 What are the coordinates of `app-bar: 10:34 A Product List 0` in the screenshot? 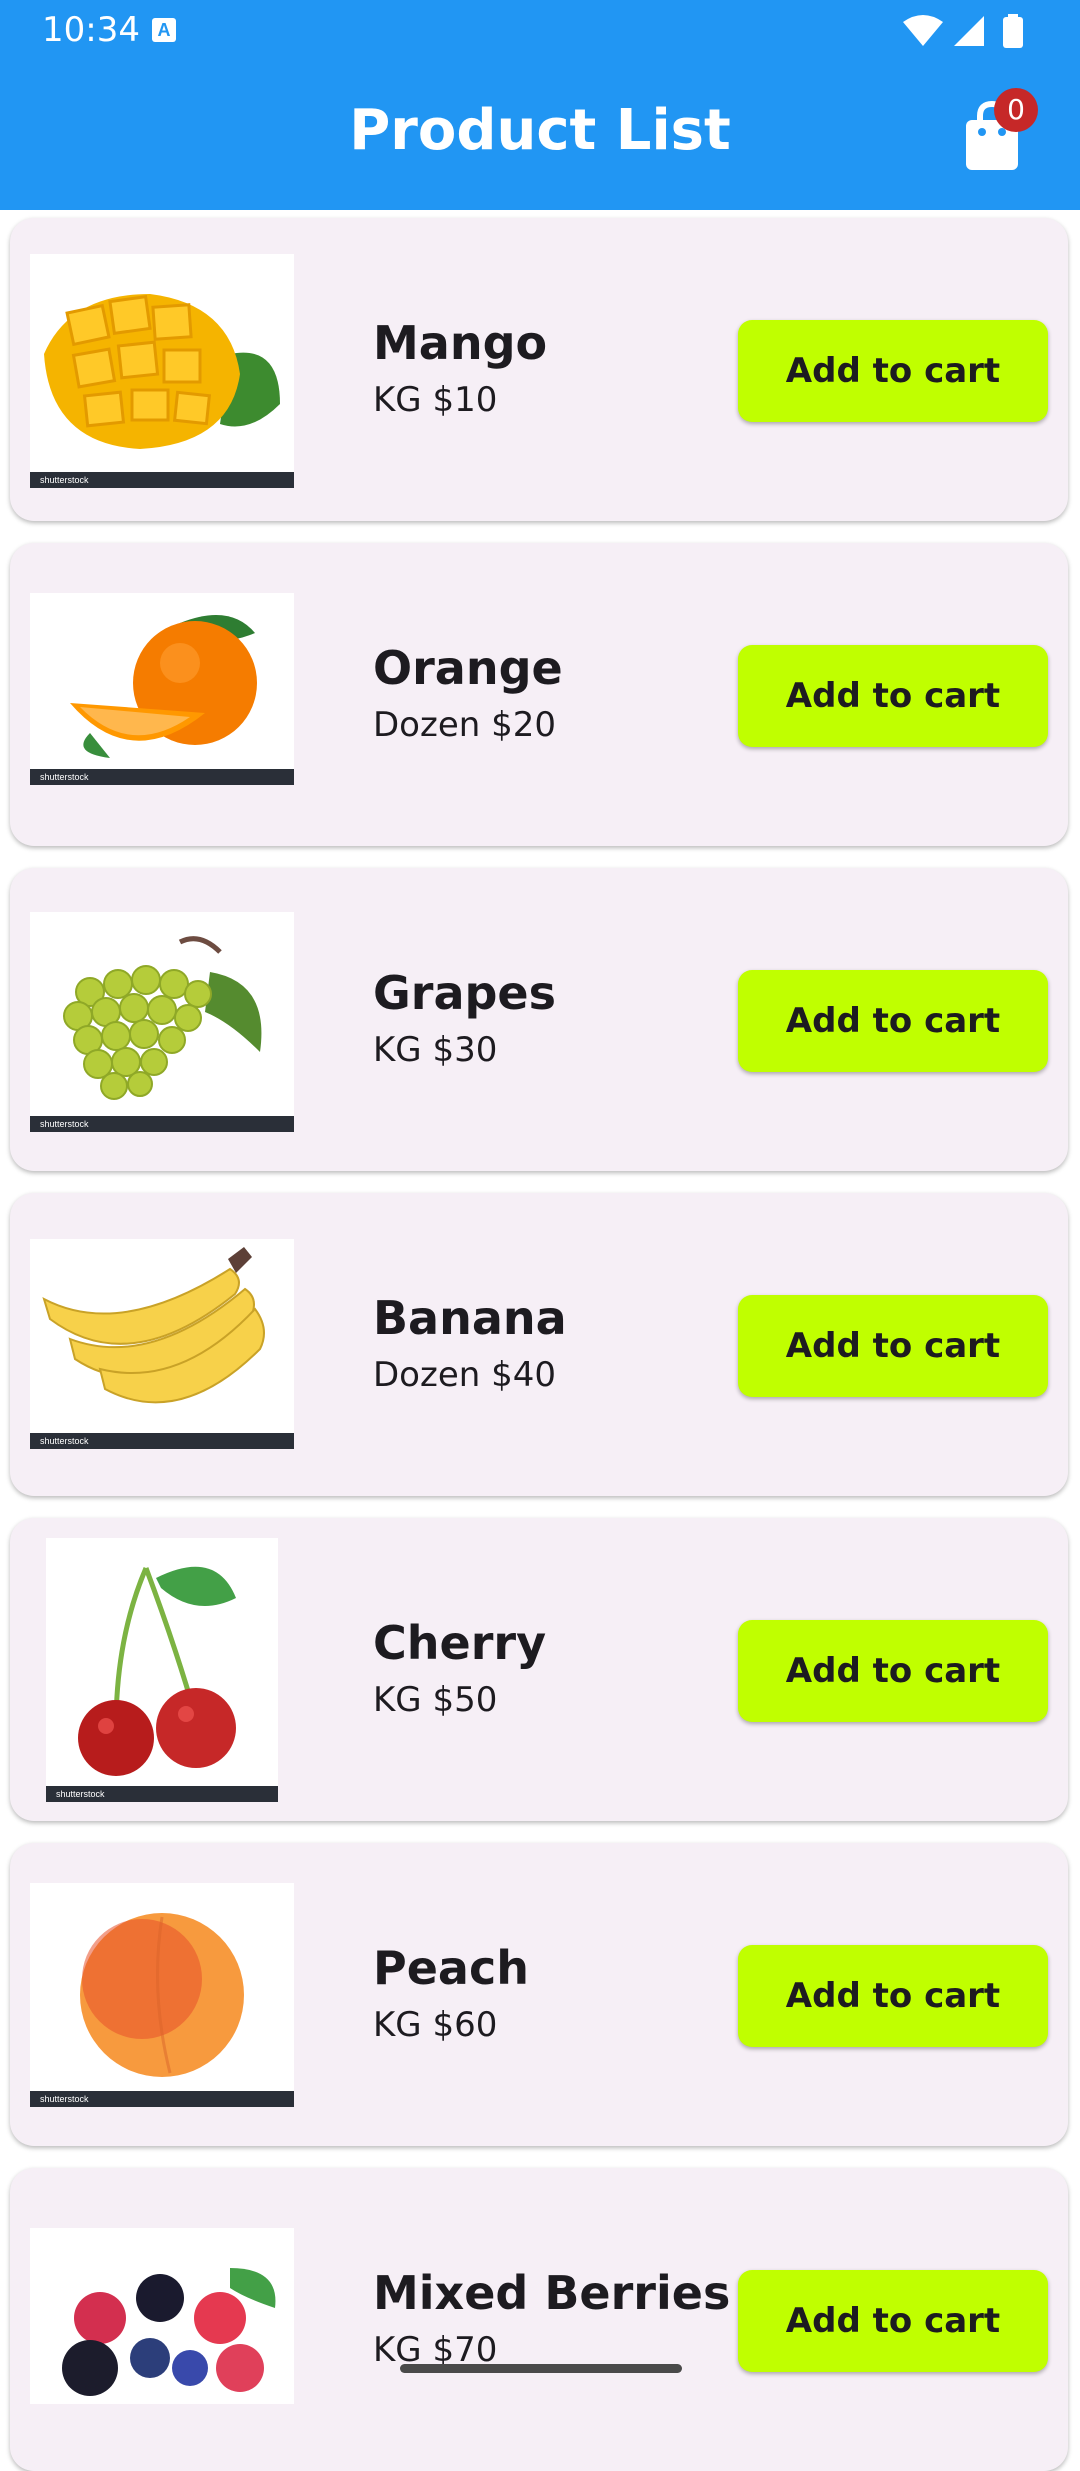 It's located at (540, 105).